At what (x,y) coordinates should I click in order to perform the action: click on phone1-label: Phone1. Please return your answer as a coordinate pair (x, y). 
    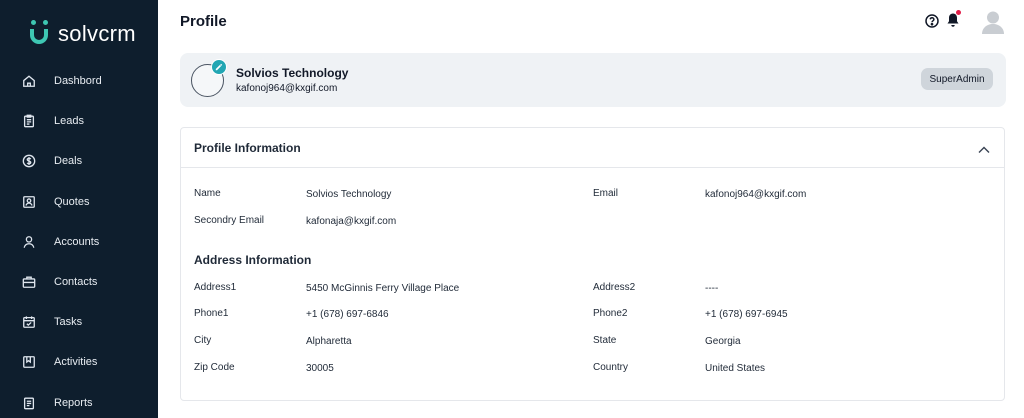
    Looking at the image, I should click on (211, 313).